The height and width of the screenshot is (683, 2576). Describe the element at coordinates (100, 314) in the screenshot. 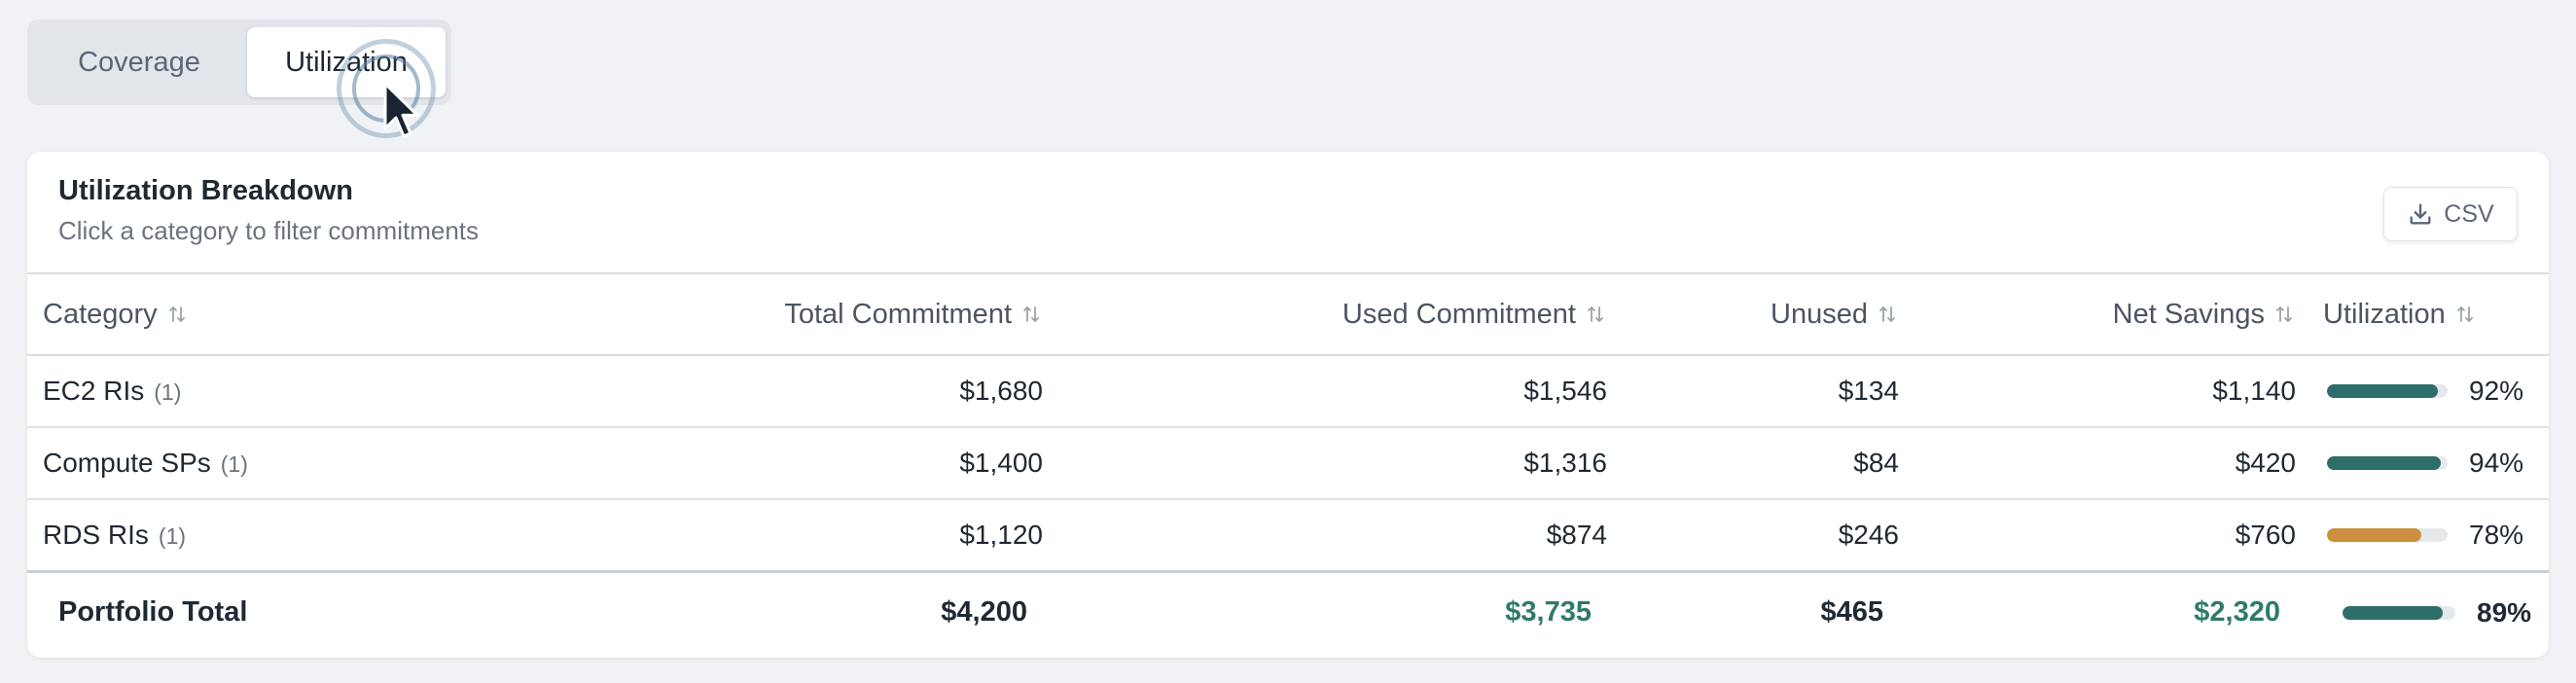

I see `header-label: Category` at that location.